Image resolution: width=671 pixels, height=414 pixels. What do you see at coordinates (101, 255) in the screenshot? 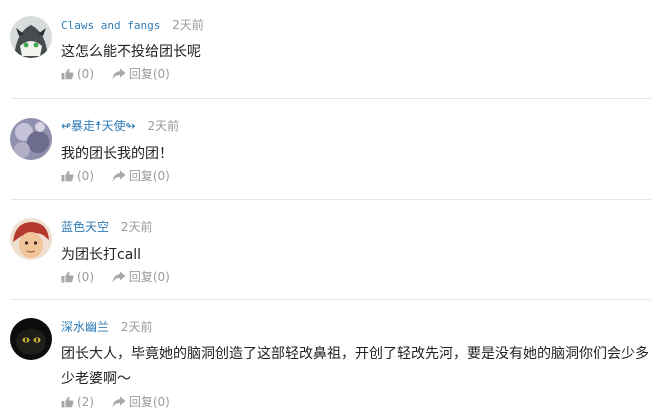
I see `comment-text: 为团长打call` at bounding box center [101, 255].